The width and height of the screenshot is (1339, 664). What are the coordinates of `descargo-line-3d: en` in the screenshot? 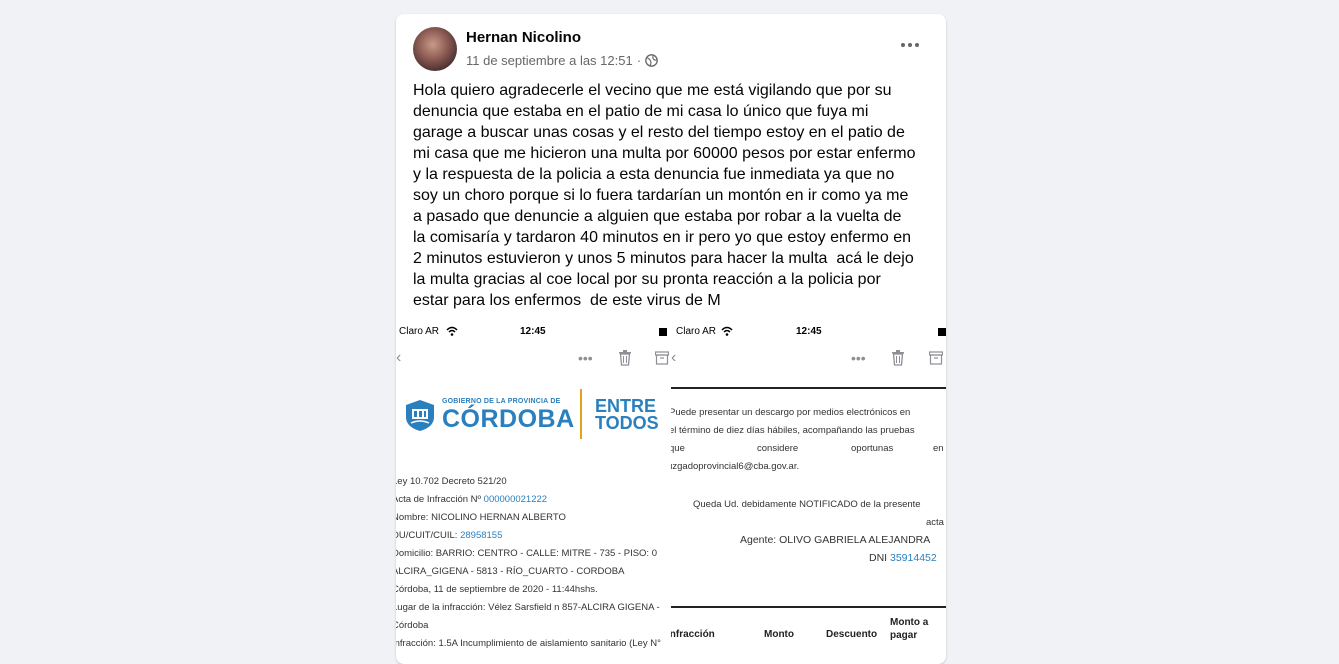 It's located at (938, 448).